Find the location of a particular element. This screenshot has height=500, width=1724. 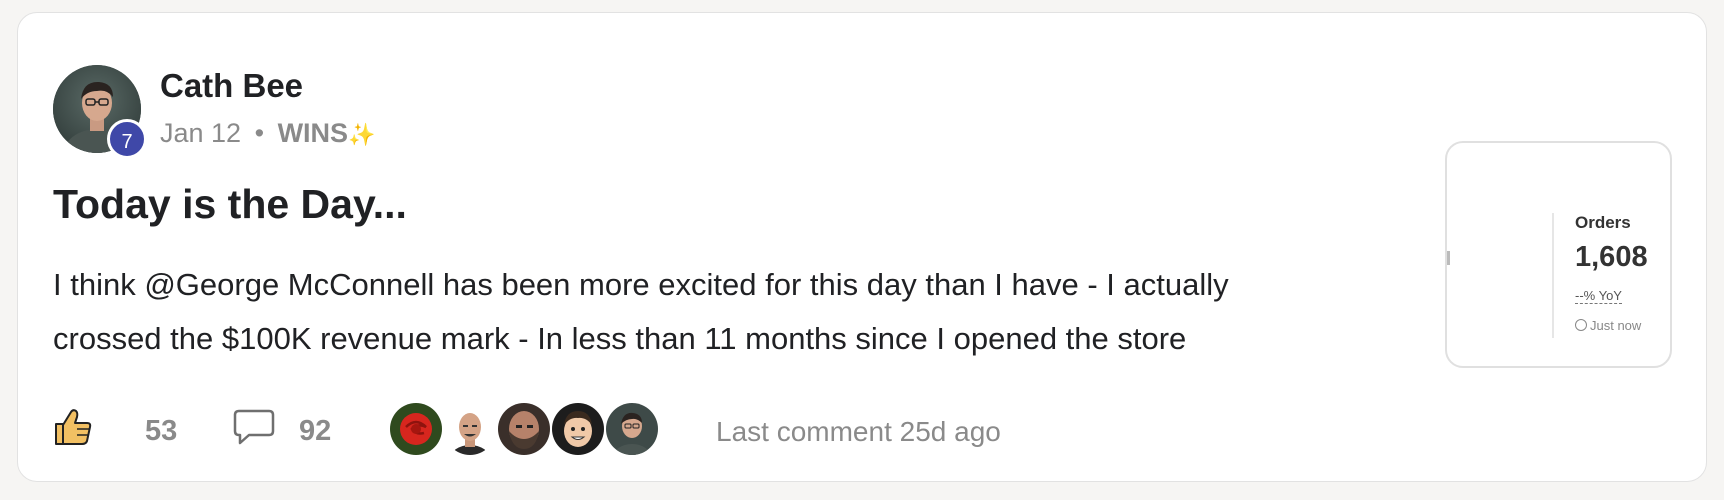

post-author-row: 7 Cath Bee Jan 12 • WINS✨ is located at coordinates (353, 106).